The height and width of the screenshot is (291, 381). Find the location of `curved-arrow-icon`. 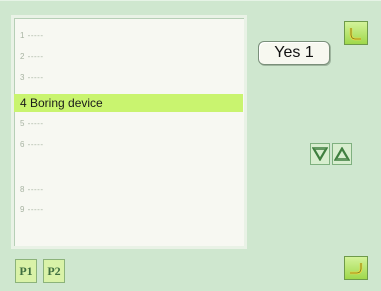

curved-arrow-icon is located at coordinates (355, 34).